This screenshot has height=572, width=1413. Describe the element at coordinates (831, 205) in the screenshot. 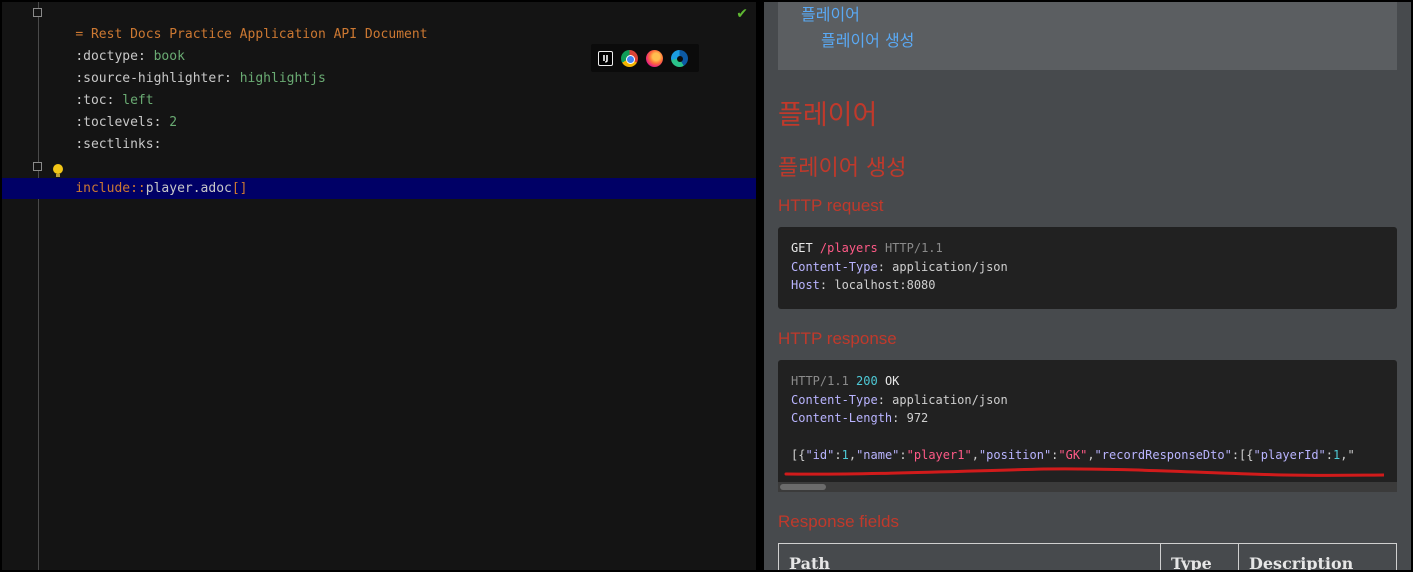

I see `http-request-heading: HTTP request` at that location.